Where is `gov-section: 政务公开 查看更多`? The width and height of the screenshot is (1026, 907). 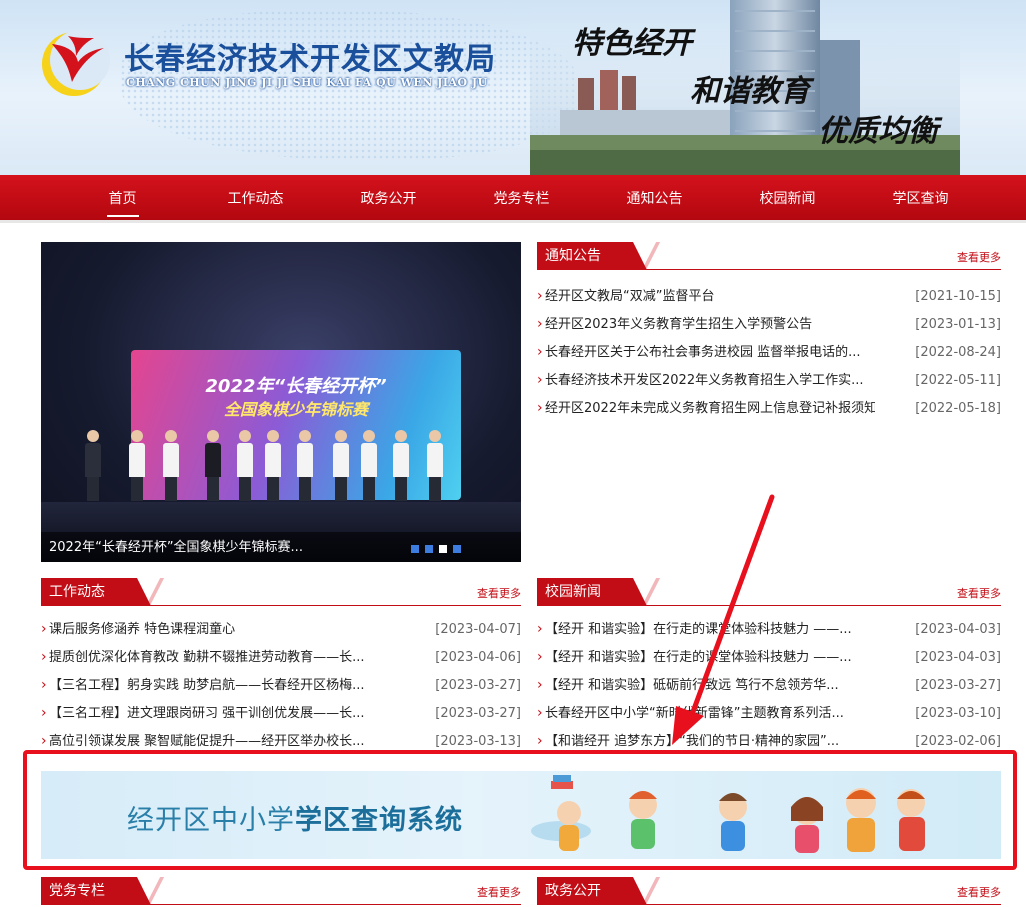
gov-section: 政务公开 查看更多 is located at coordinates (769, 891).